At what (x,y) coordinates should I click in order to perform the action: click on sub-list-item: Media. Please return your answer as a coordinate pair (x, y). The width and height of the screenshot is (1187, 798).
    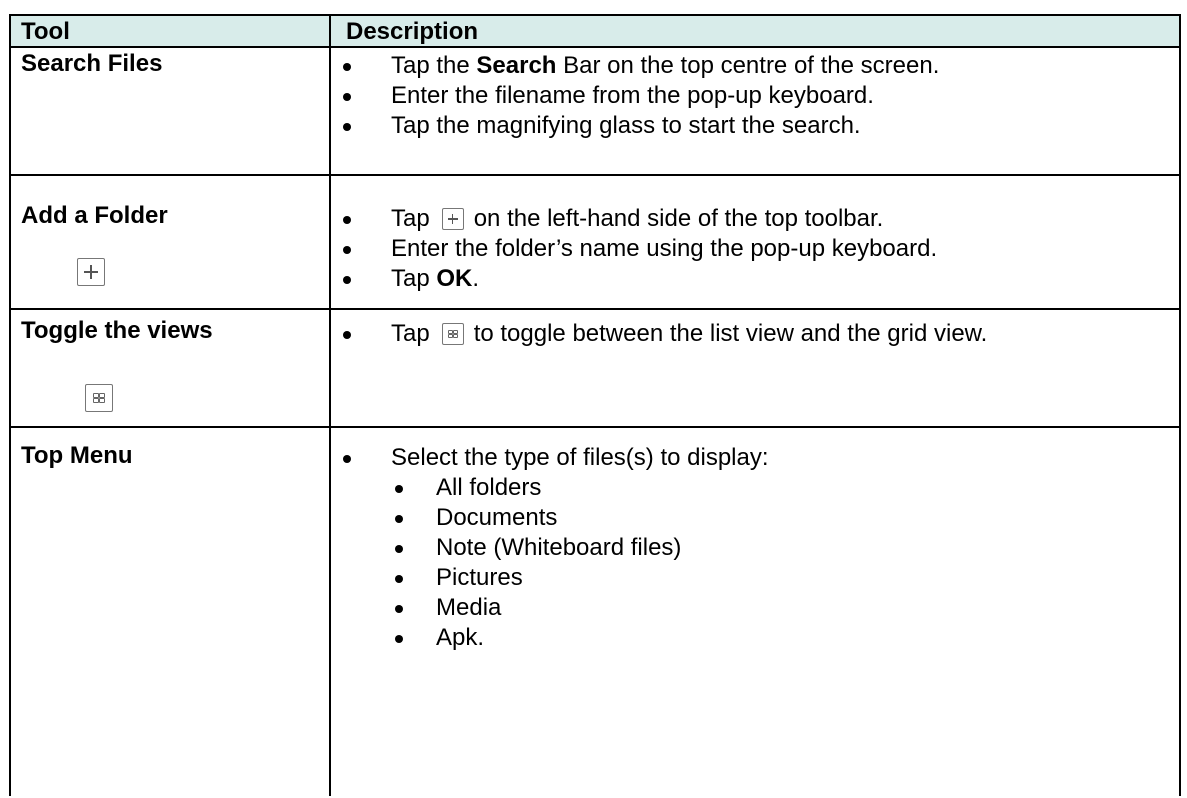
    Looking at the image, I should click on (755, 608).